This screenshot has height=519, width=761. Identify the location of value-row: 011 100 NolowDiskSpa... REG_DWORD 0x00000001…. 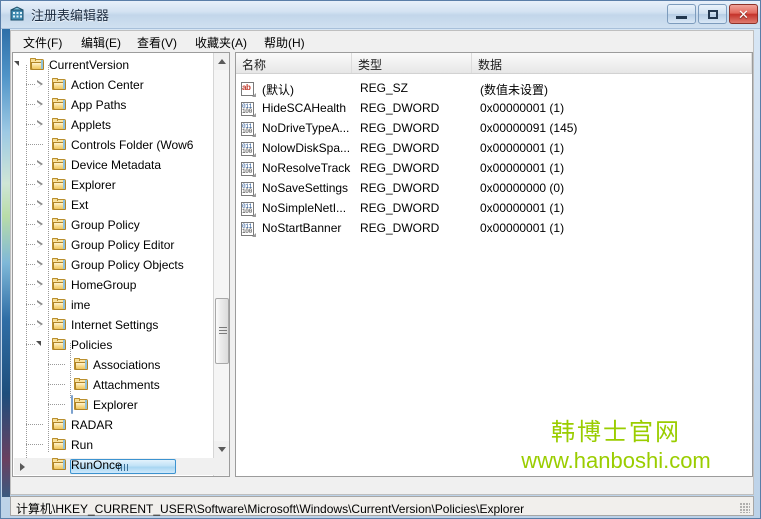
(494, 149).